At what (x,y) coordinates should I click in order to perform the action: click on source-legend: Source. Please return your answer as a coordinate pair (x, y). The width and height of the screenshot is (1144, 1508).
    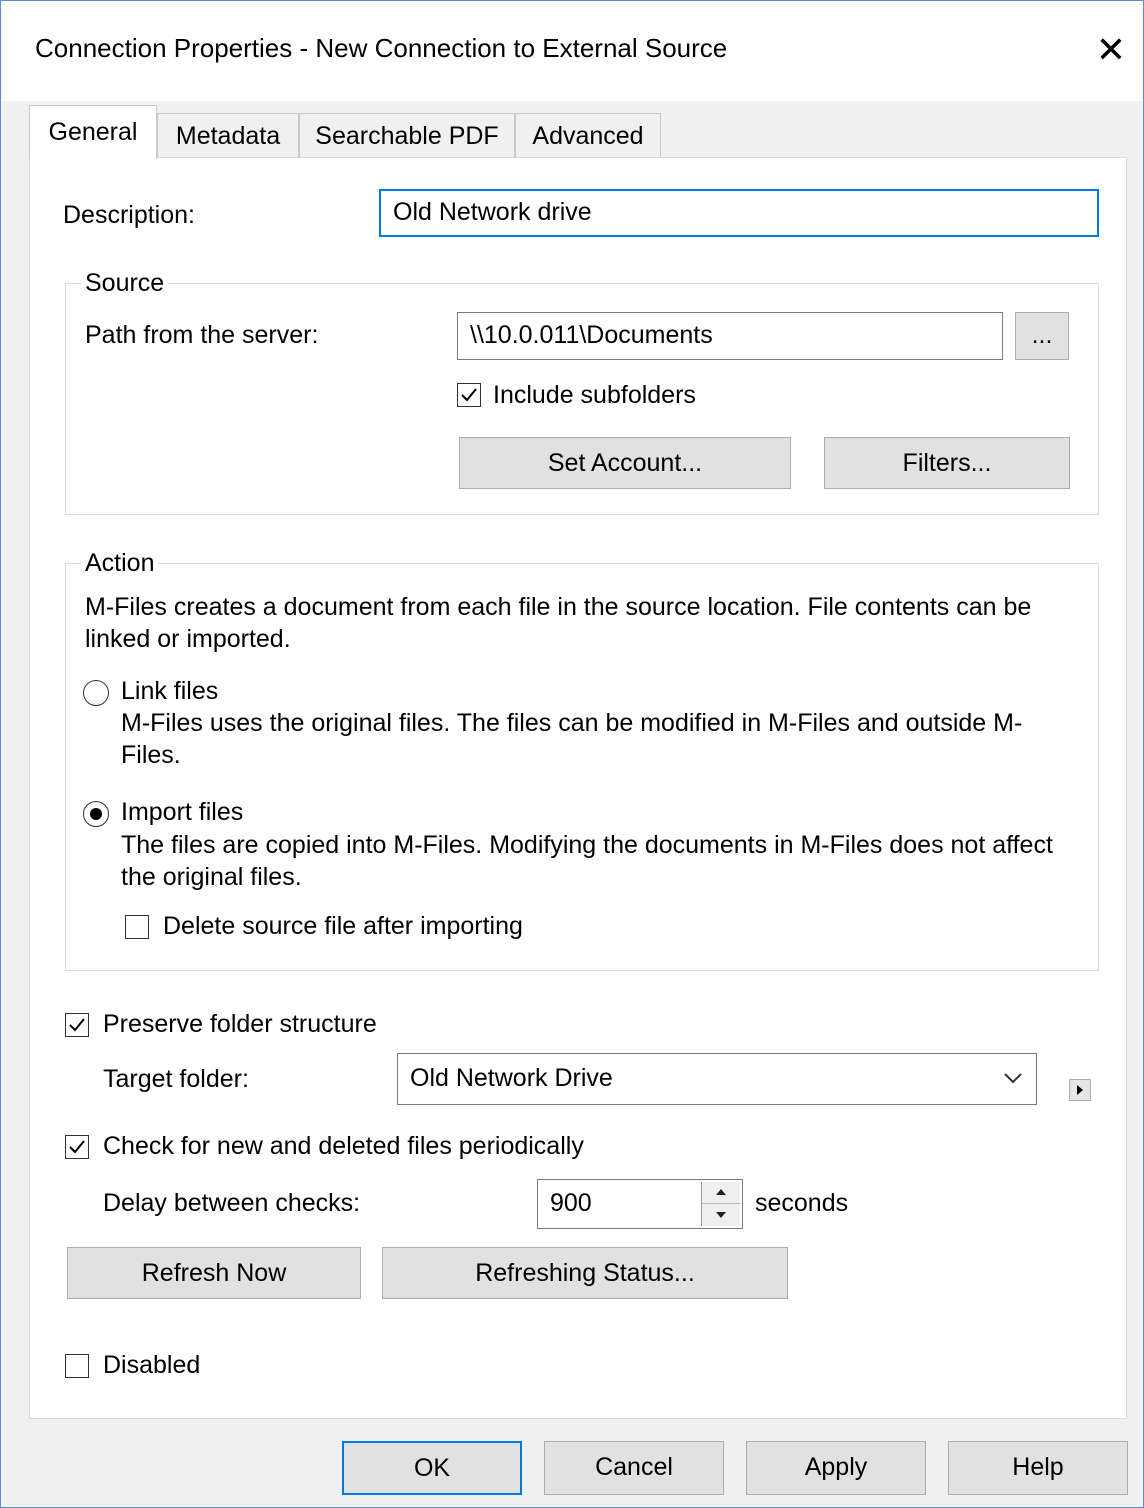
    Looking at the image, I should click on (125, 283).